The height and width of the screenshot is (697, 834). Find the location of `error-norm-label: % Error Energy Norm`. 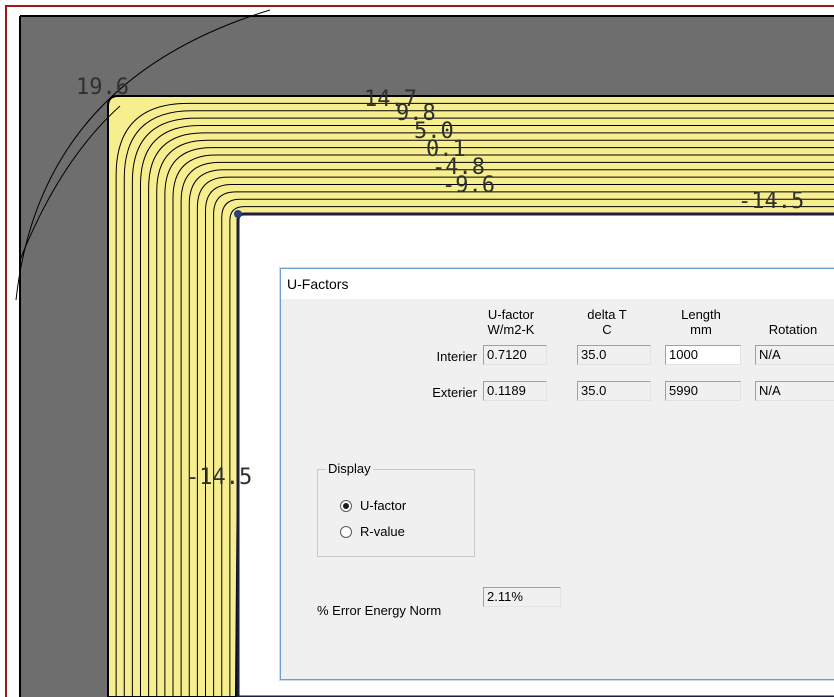

error-norm-label: % Error Energy Norm is located at coordinates (379, 610).